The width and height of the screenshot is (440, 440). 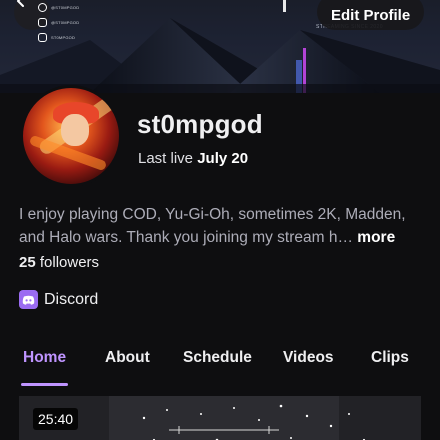 I want to click on bio-more-link: more, so click(x=374, y=237).